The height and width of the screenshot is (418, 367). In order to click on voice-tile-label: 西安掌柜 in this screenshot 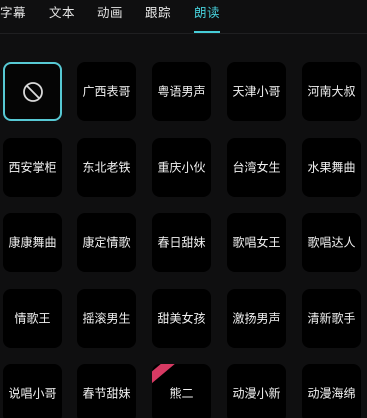, I will do `click(32, 167)`.